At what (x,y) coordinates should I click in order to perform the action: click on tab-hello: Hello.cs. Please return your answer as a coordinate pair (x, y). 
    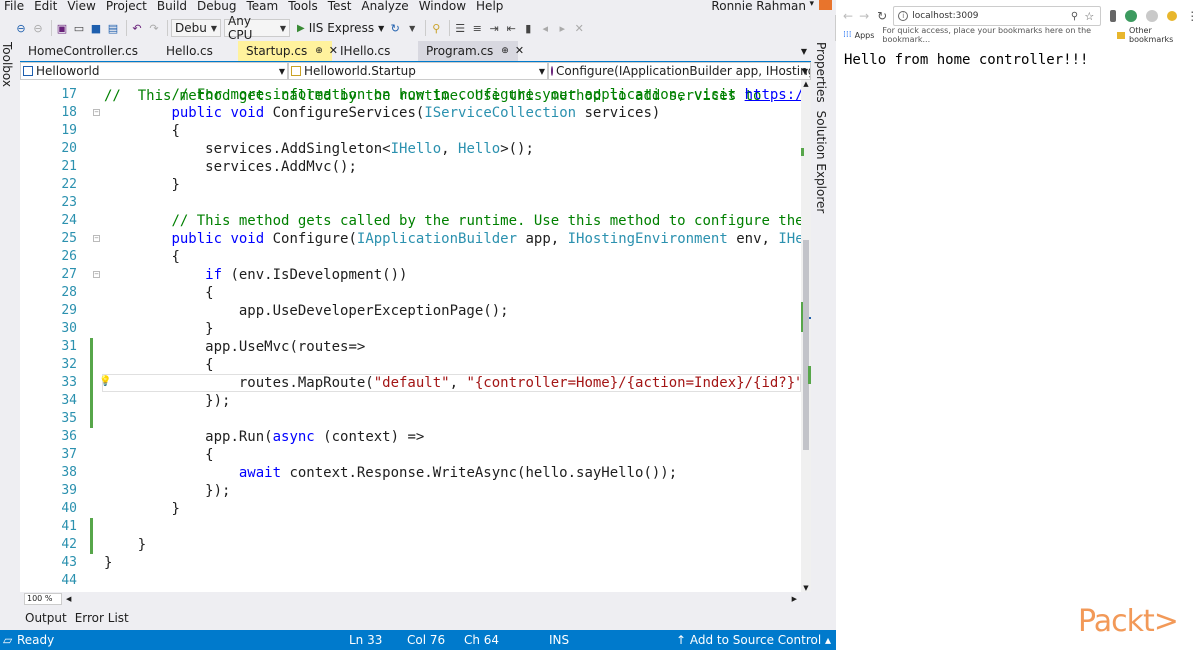
    Looking at the image, I should click on (198, 51).